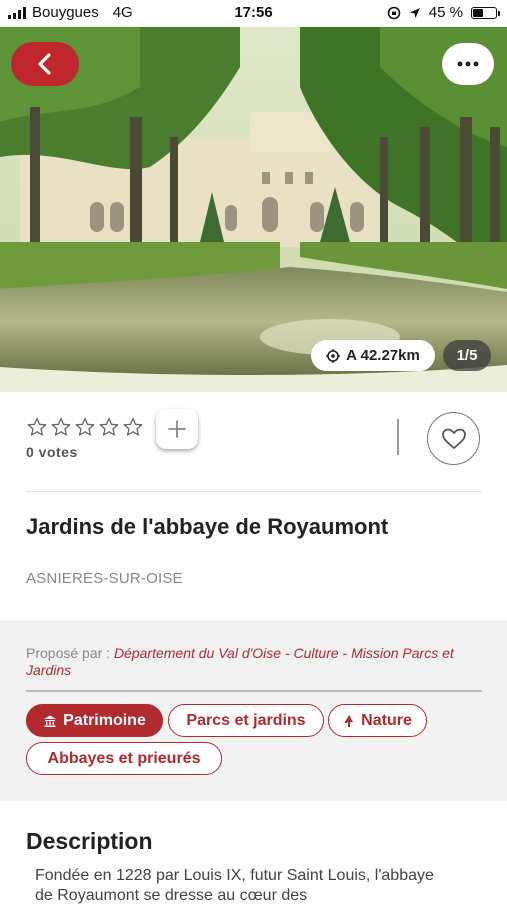  Describe the element at coordinates (467, 355) in the screenshot. I see `photo-counter: 1/5` at that location.